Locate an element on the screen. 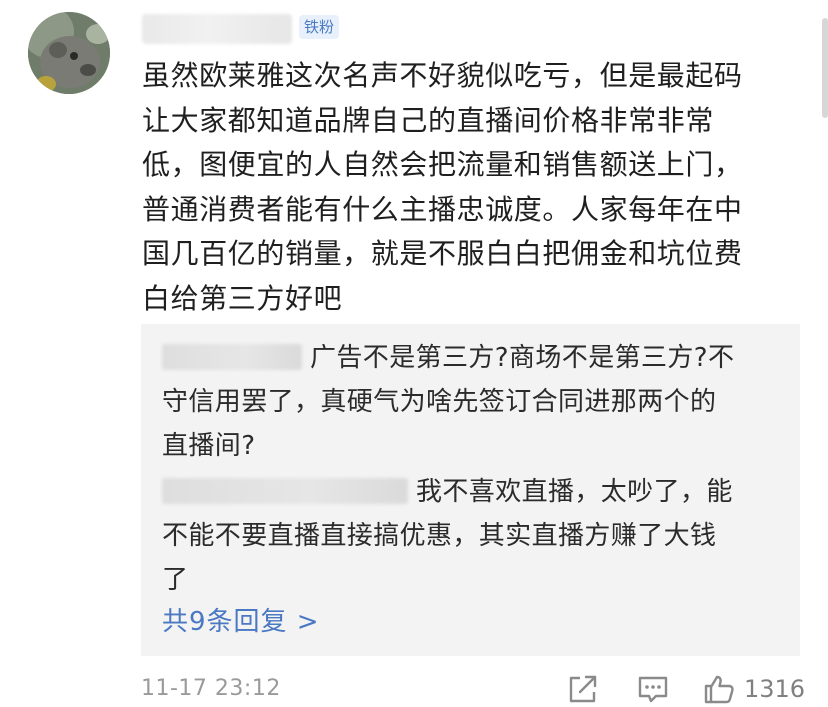 The image size is (828, 707). like-count: 1316 is located at coordinates (775, 689).